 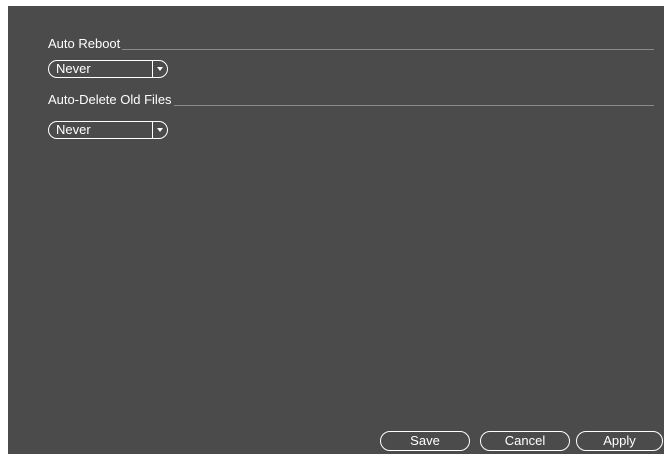 What do you see at coordinates (351, 98) in the screenshot?
I see `auto-delete-header: Auto-Delete Old Files` at bounding box center [351, 98].